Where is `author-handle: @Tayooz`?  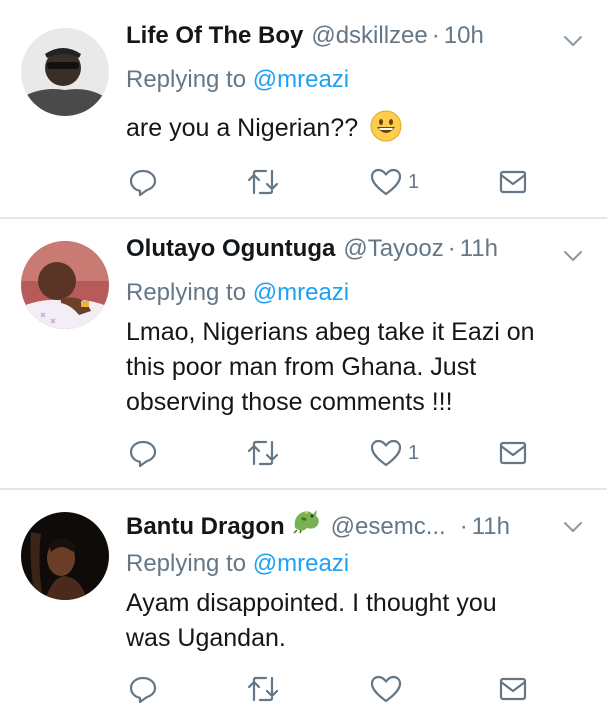
author-handle: @Tayooz is located at coordinates (393, 249).